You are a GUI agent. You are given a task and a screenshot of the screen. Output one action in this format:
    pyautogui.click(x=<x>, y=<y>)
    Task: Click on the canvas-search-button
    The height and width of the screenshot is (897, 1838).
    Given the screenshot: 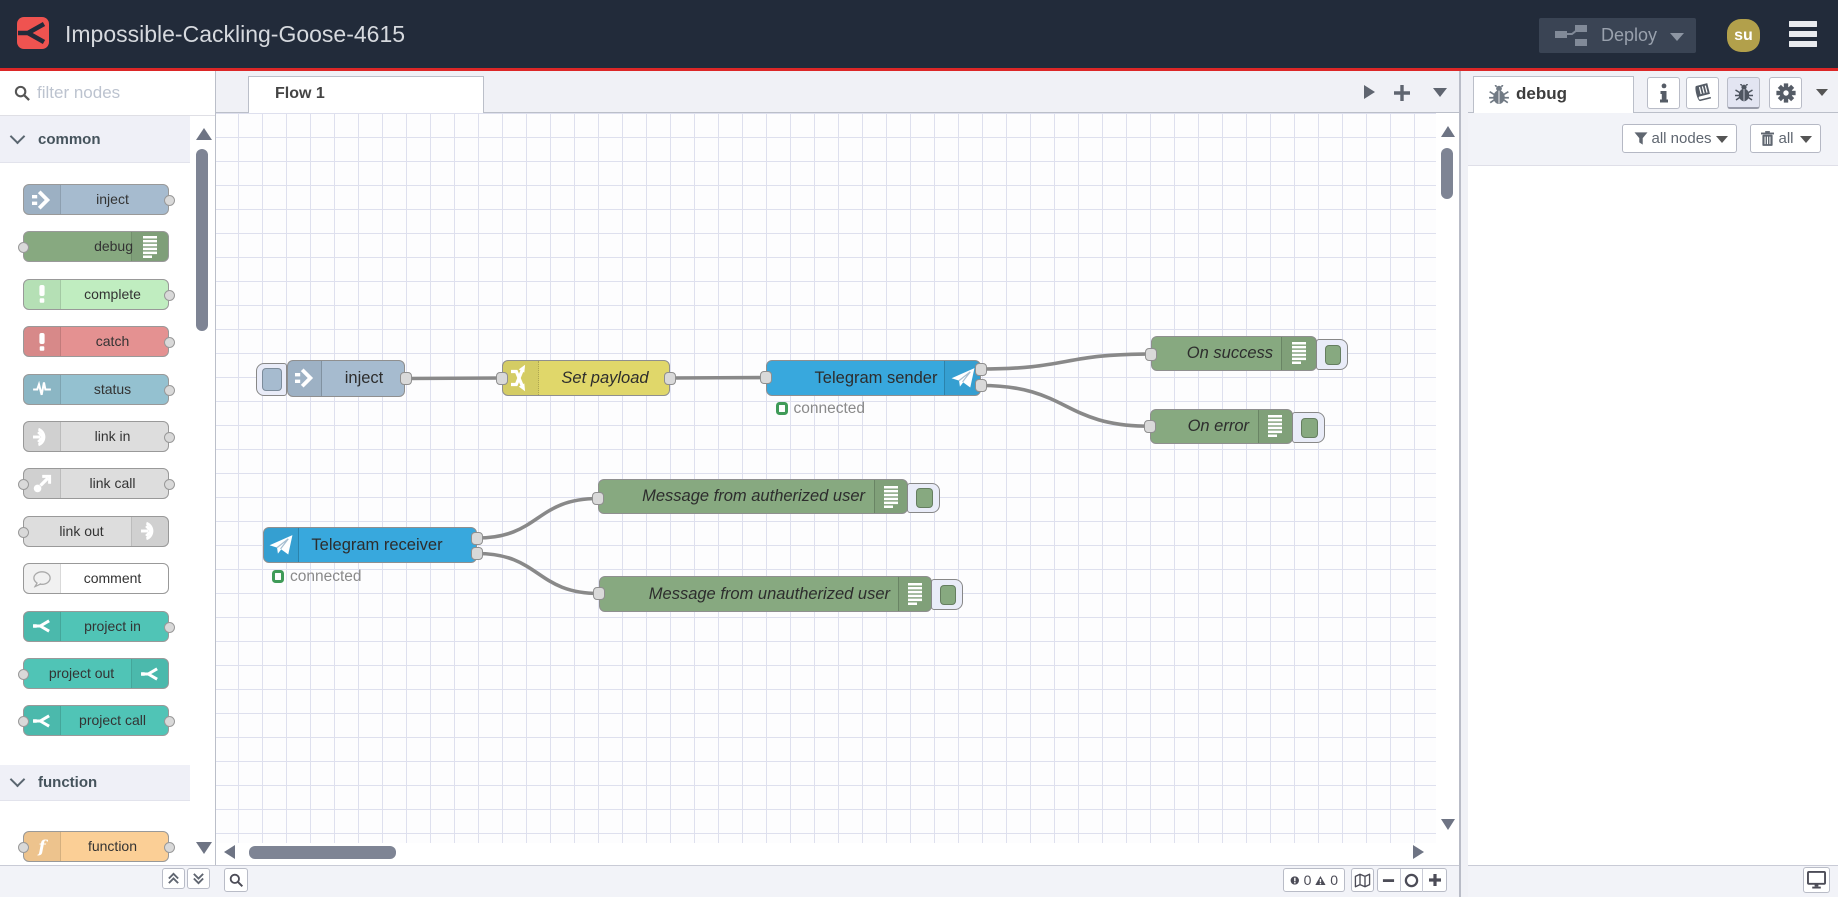 What is the action you would take?
    pyautogui.click(x=236, y=880)
    